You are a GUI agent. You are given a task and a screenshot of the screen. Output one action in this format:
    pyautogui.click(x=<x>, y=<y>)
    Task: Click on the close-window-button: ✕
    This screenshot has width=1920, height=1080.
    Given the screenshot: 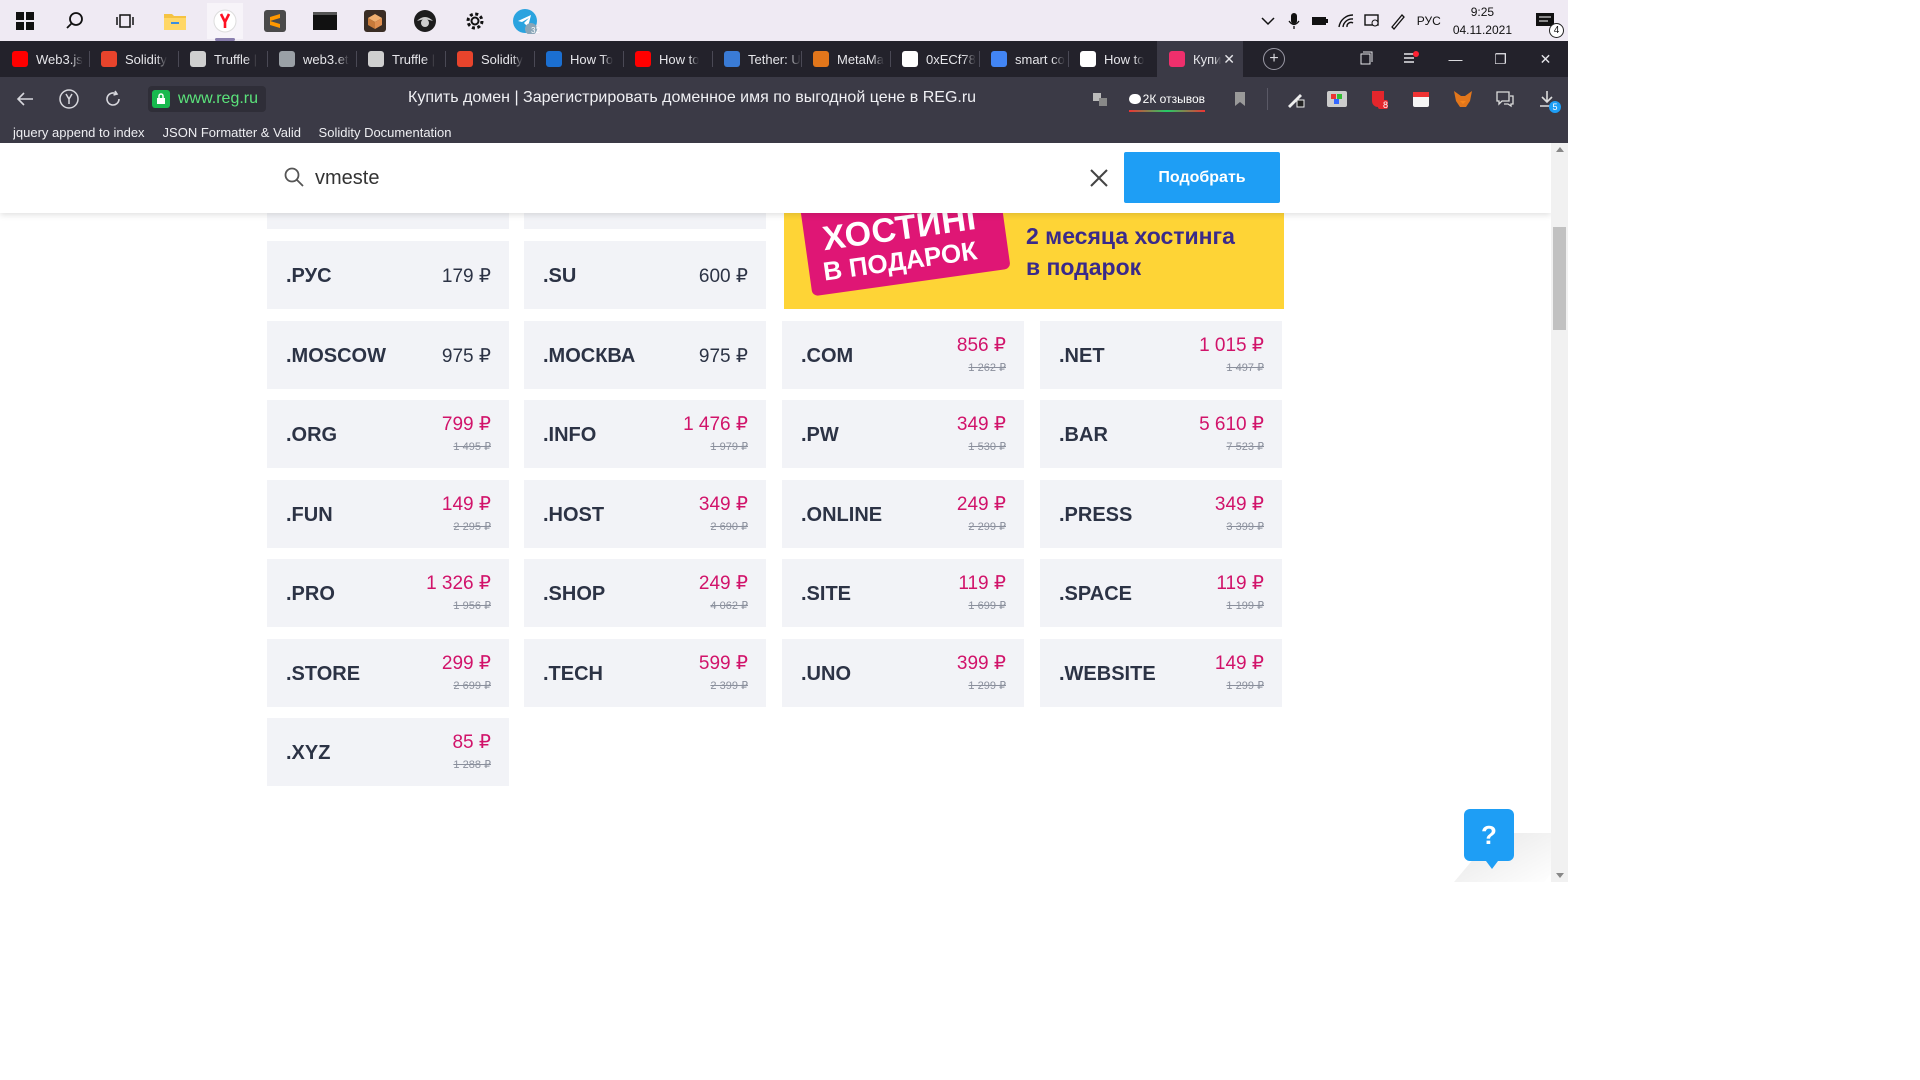 What is the action you would take?
    pyautogui.click(x=1545, y=59)
    